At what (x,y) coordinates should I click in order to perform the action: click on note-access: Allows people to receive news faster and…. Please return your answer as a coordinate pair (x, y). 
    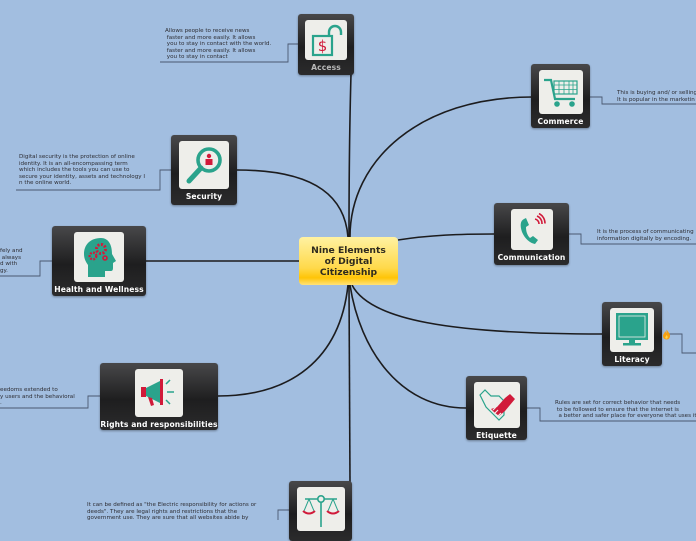
    Looking at the image, I should click on (218, 44).